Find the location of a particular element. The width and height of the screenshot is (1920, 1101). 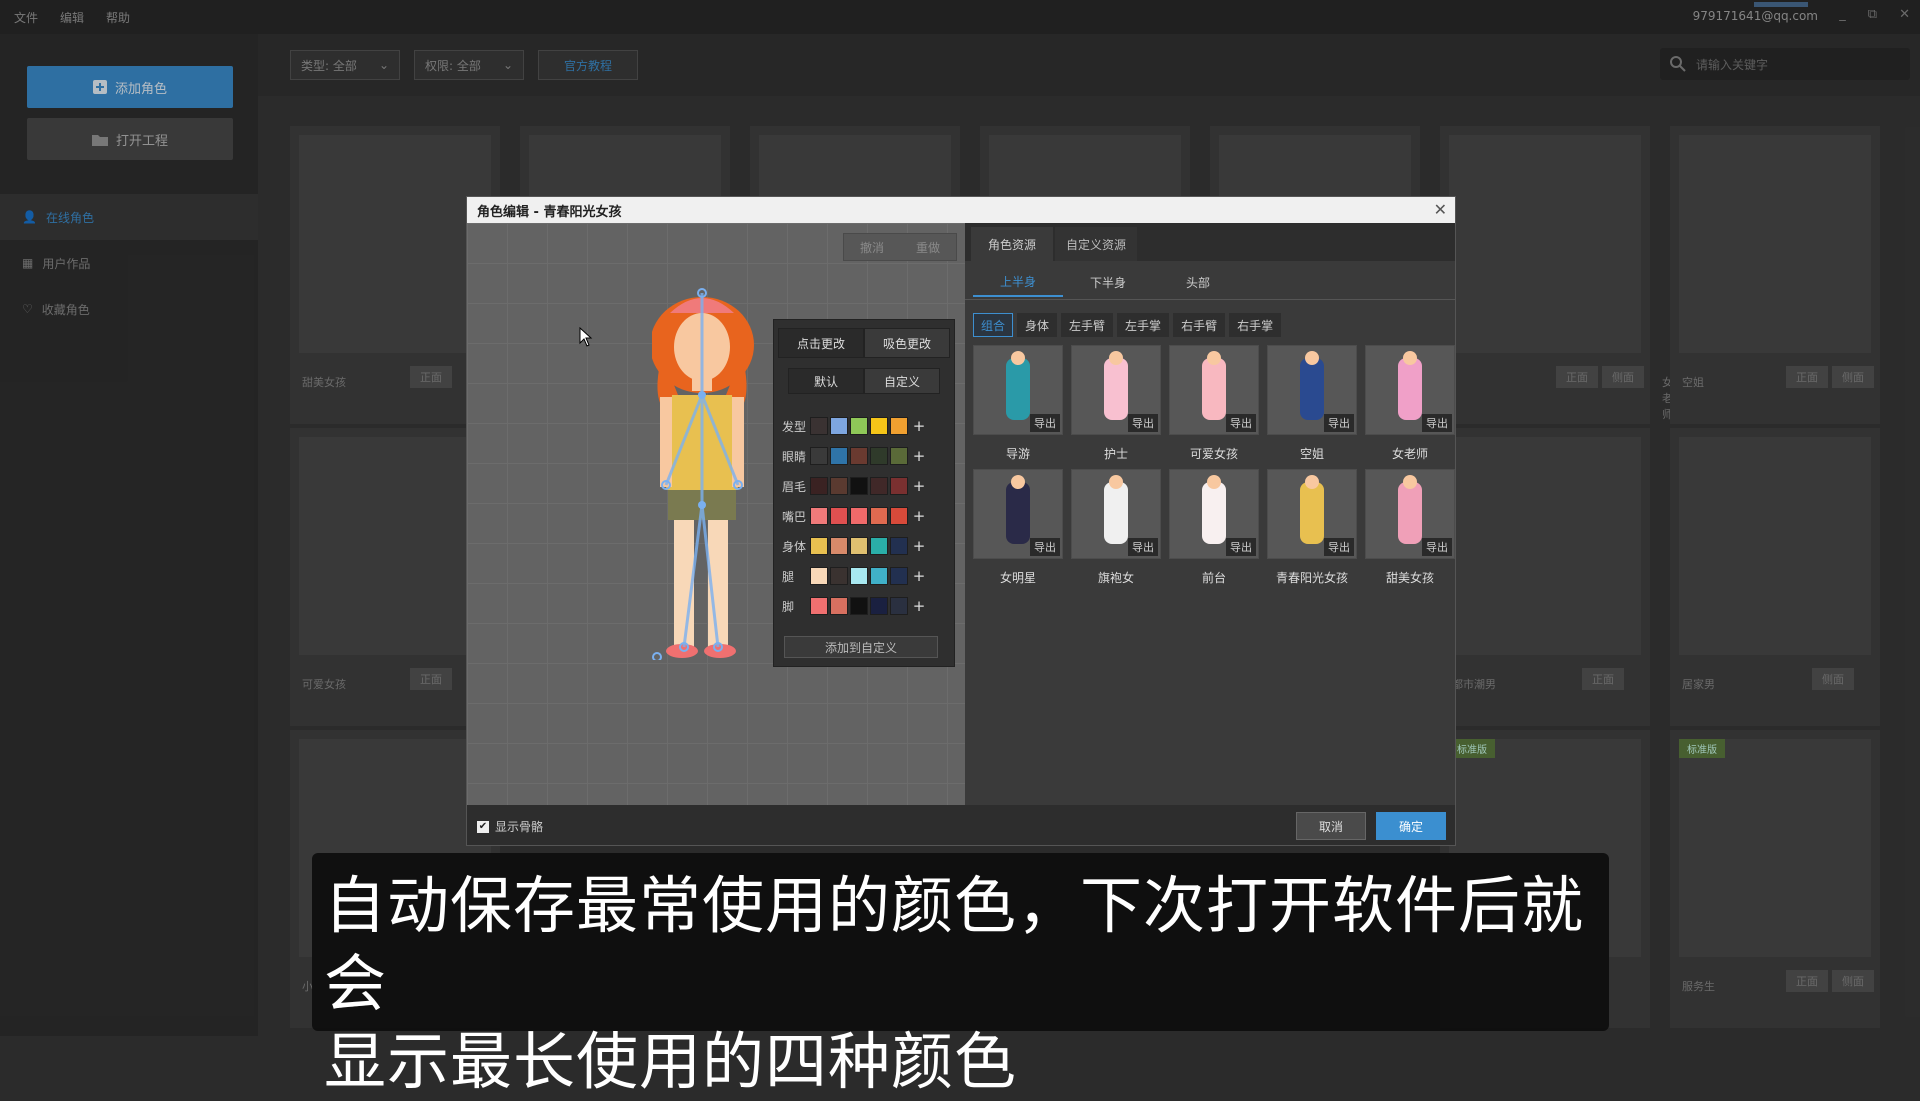

chip-left-arm: 左手臂 is located at coordinates (1087, 325).